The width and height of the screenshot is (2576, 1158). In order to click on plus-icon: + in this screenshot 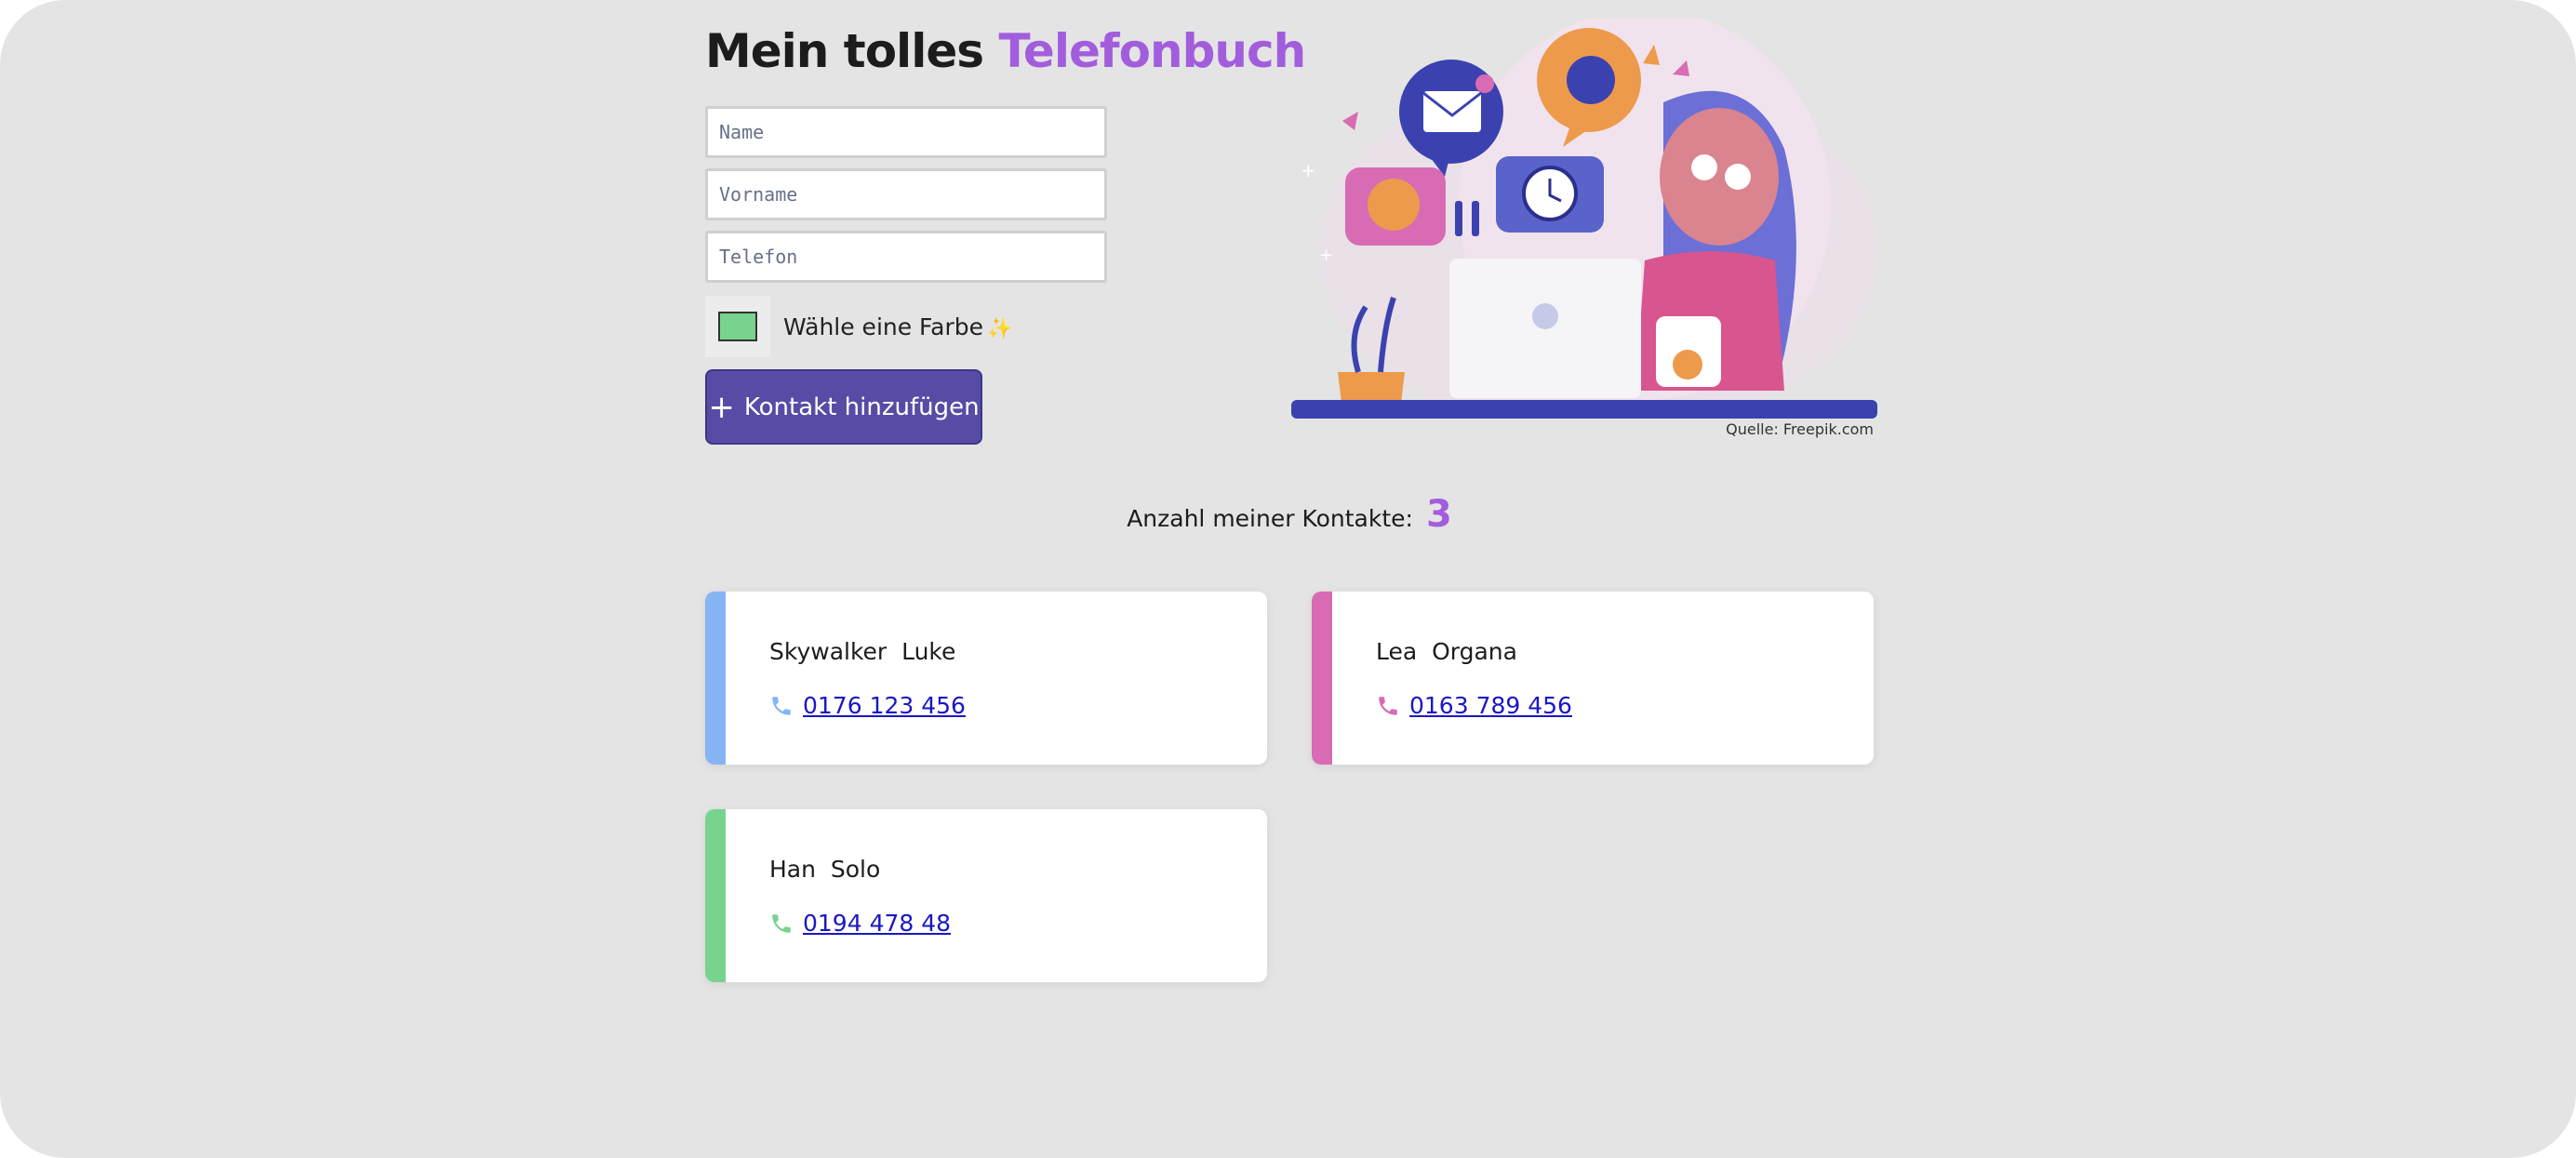, I will do `click(721, 407)`.